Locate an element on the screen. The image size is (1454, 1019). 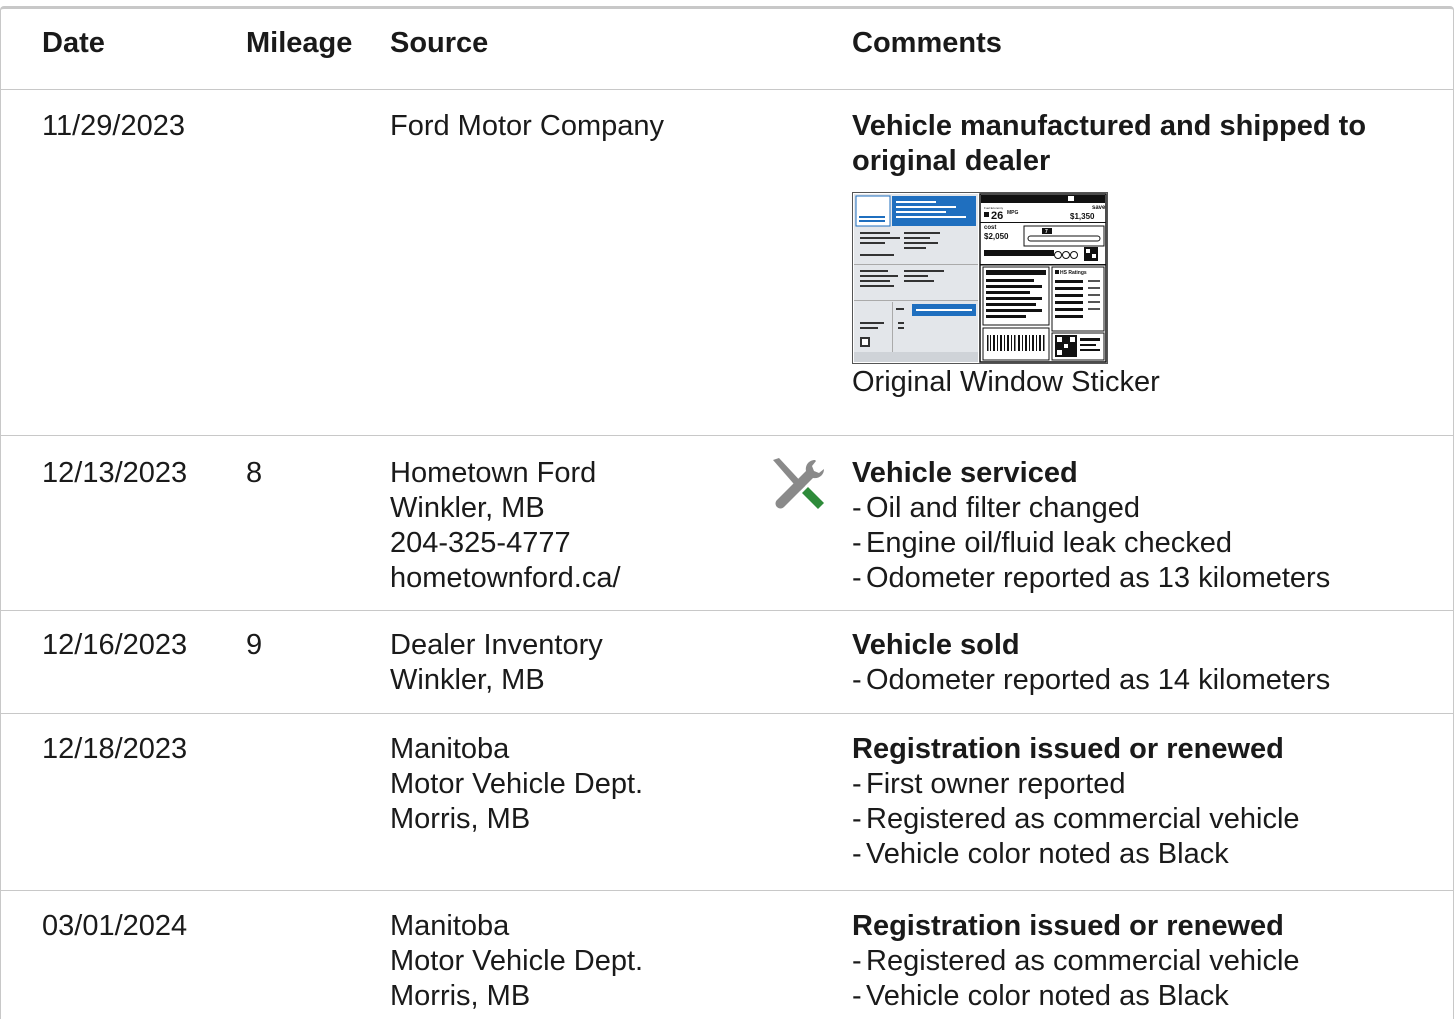
row-mileage: 9 is located at coordinates (254, 645).